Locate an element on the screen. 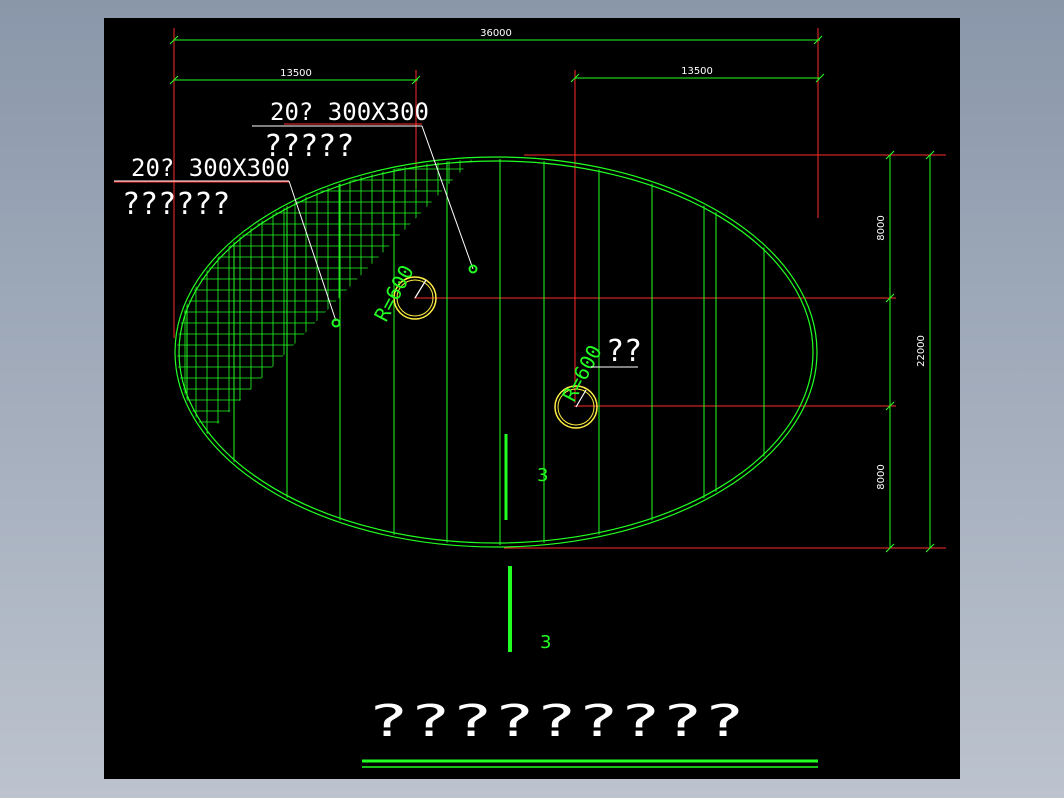 Image resolution: width=1064 pixels, height=798 pixels. section-mark-lower-number: 3 is located at coordinates (545, 642).